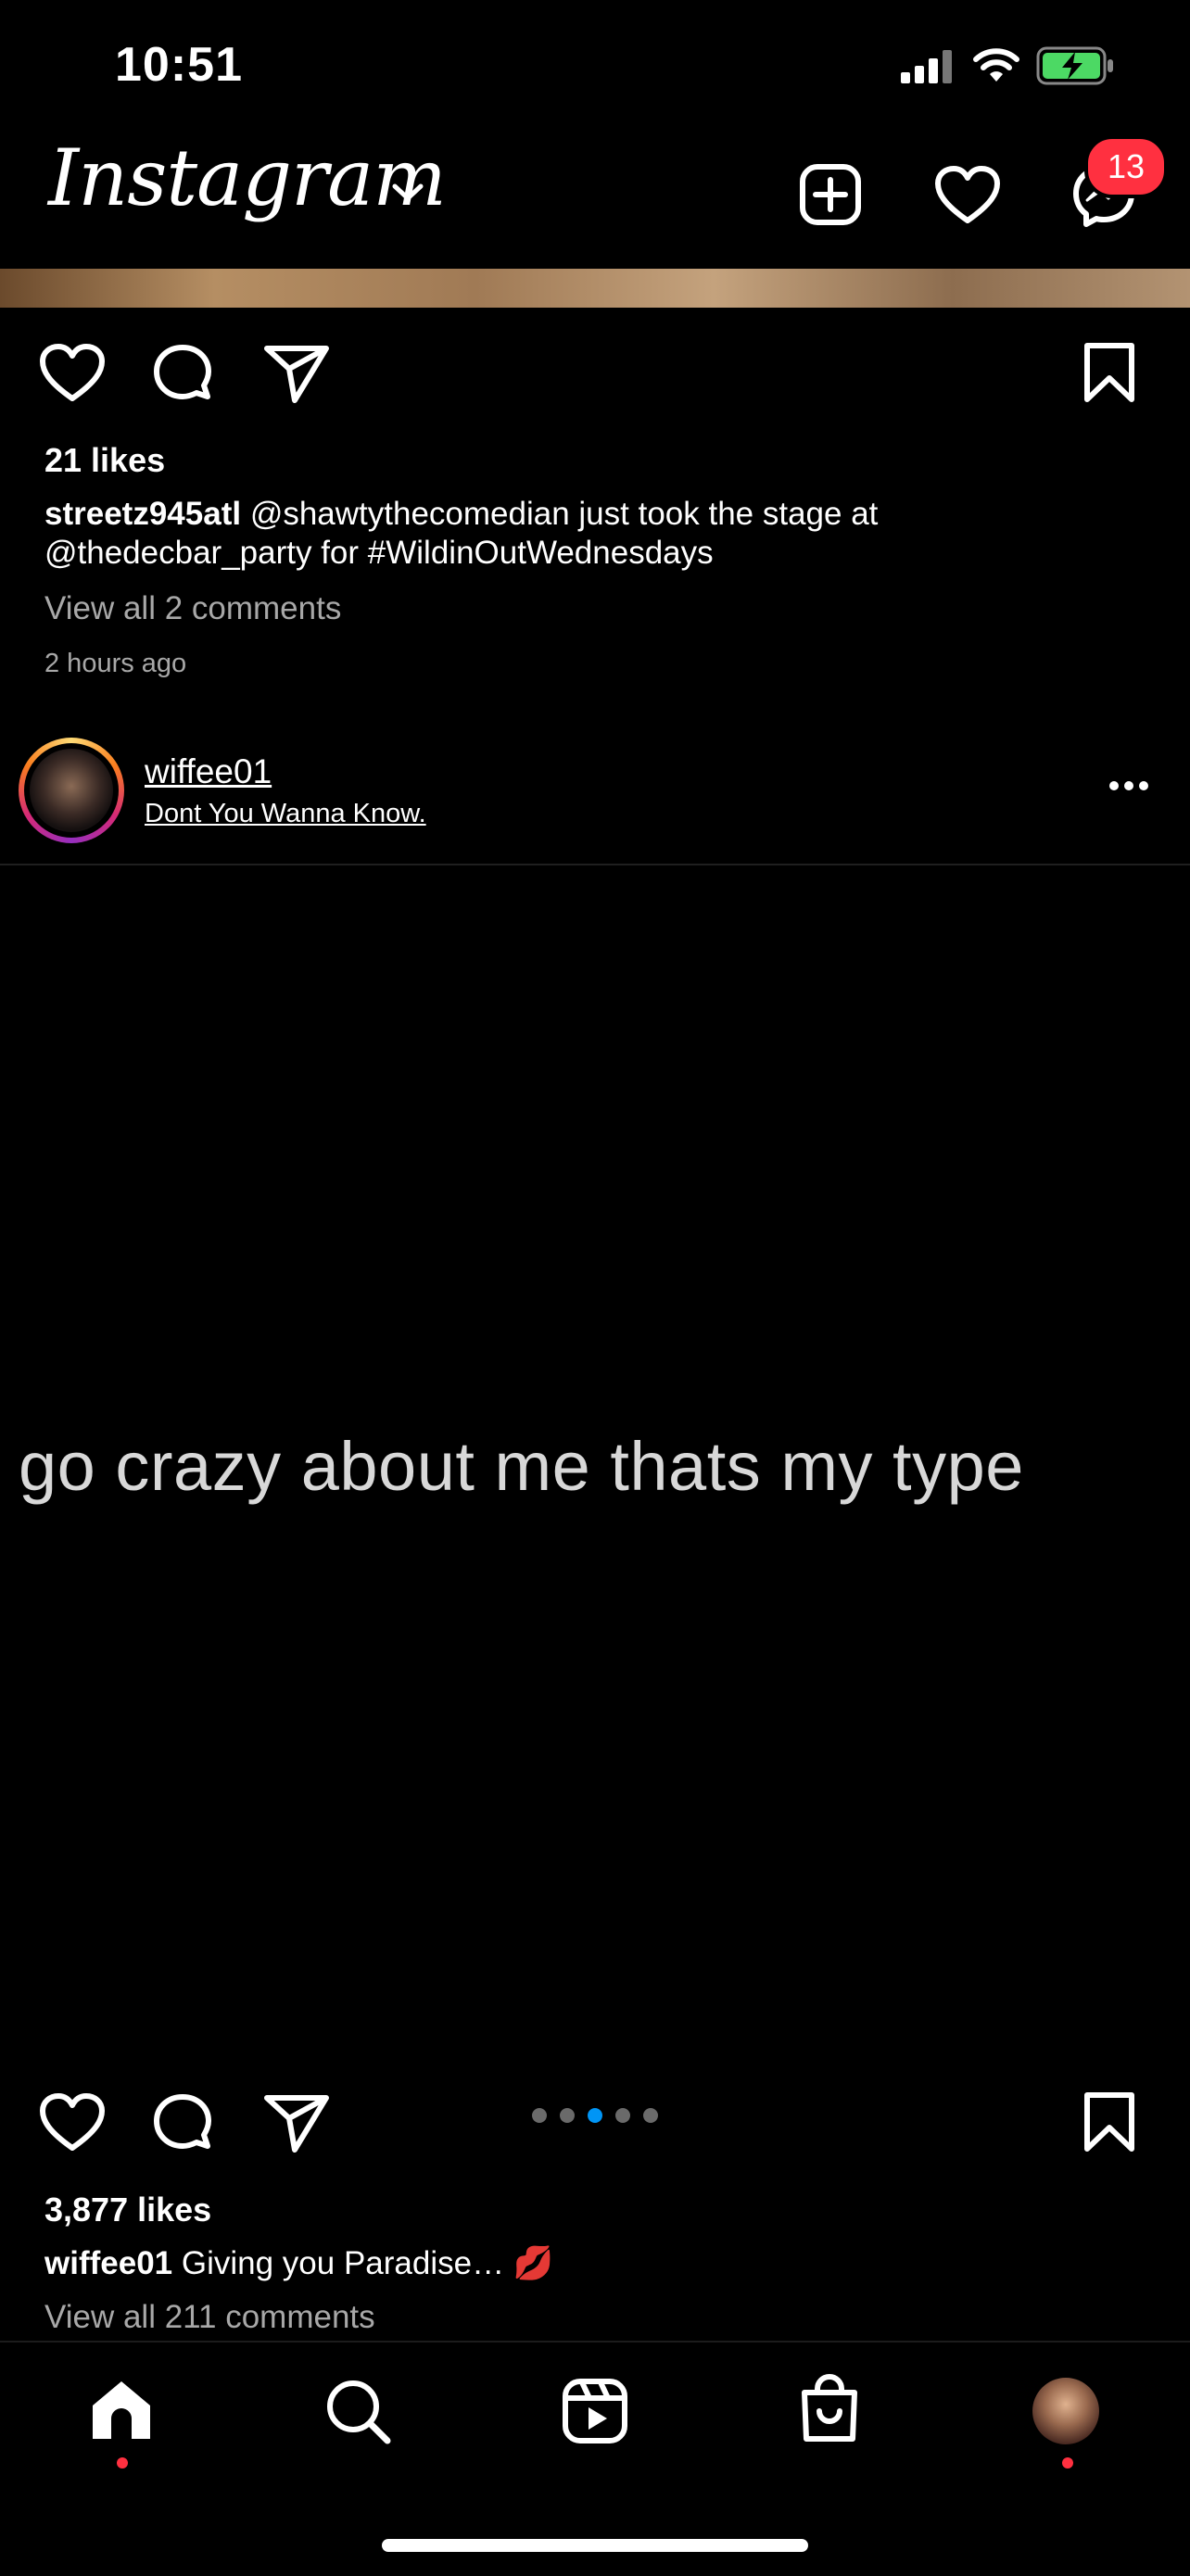 The height and width of the screenshot is (2576, 1190). What do you see at coordinates (208, 772) in the screenshot?
I see `post-username: wiffee01` at bounding box center [208, 772].